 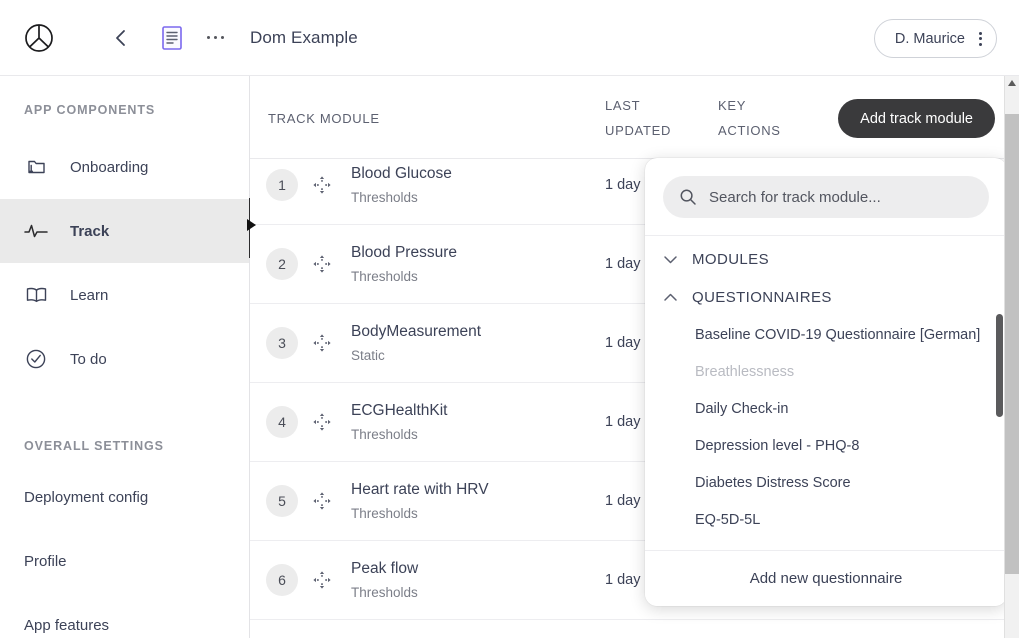 I want to click on vertical-dots-icon, so click(x=980, y=38).